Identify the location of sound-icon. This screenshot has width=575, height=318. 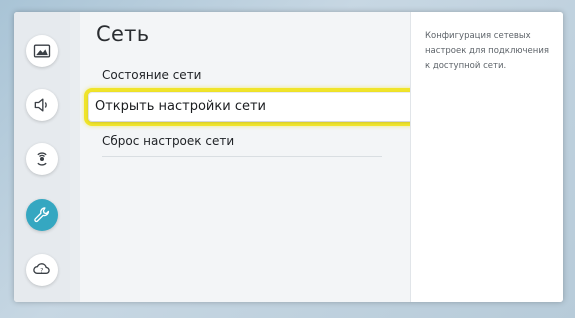
(40, 105).